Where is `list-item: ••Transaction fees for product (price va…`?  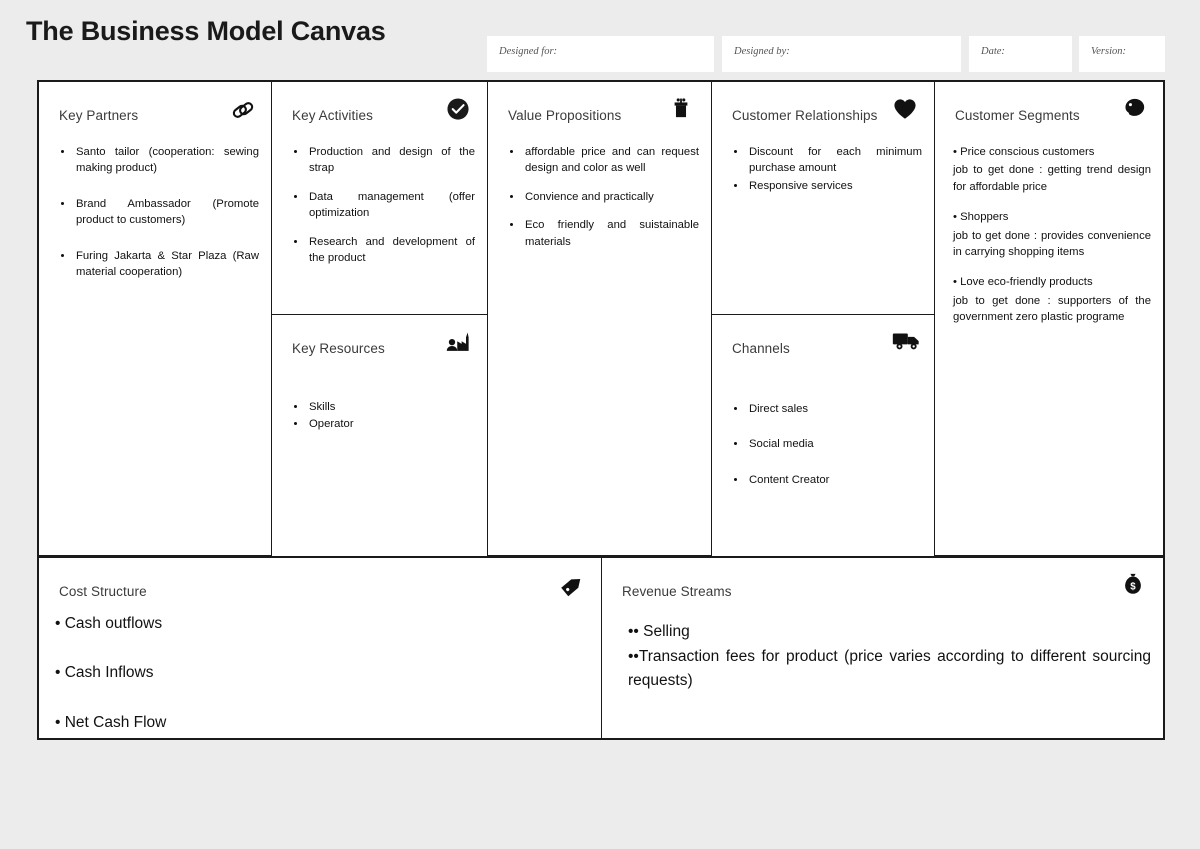
list-item: ••Transaction fees for product (price va… is located at coordinates (889, 668).